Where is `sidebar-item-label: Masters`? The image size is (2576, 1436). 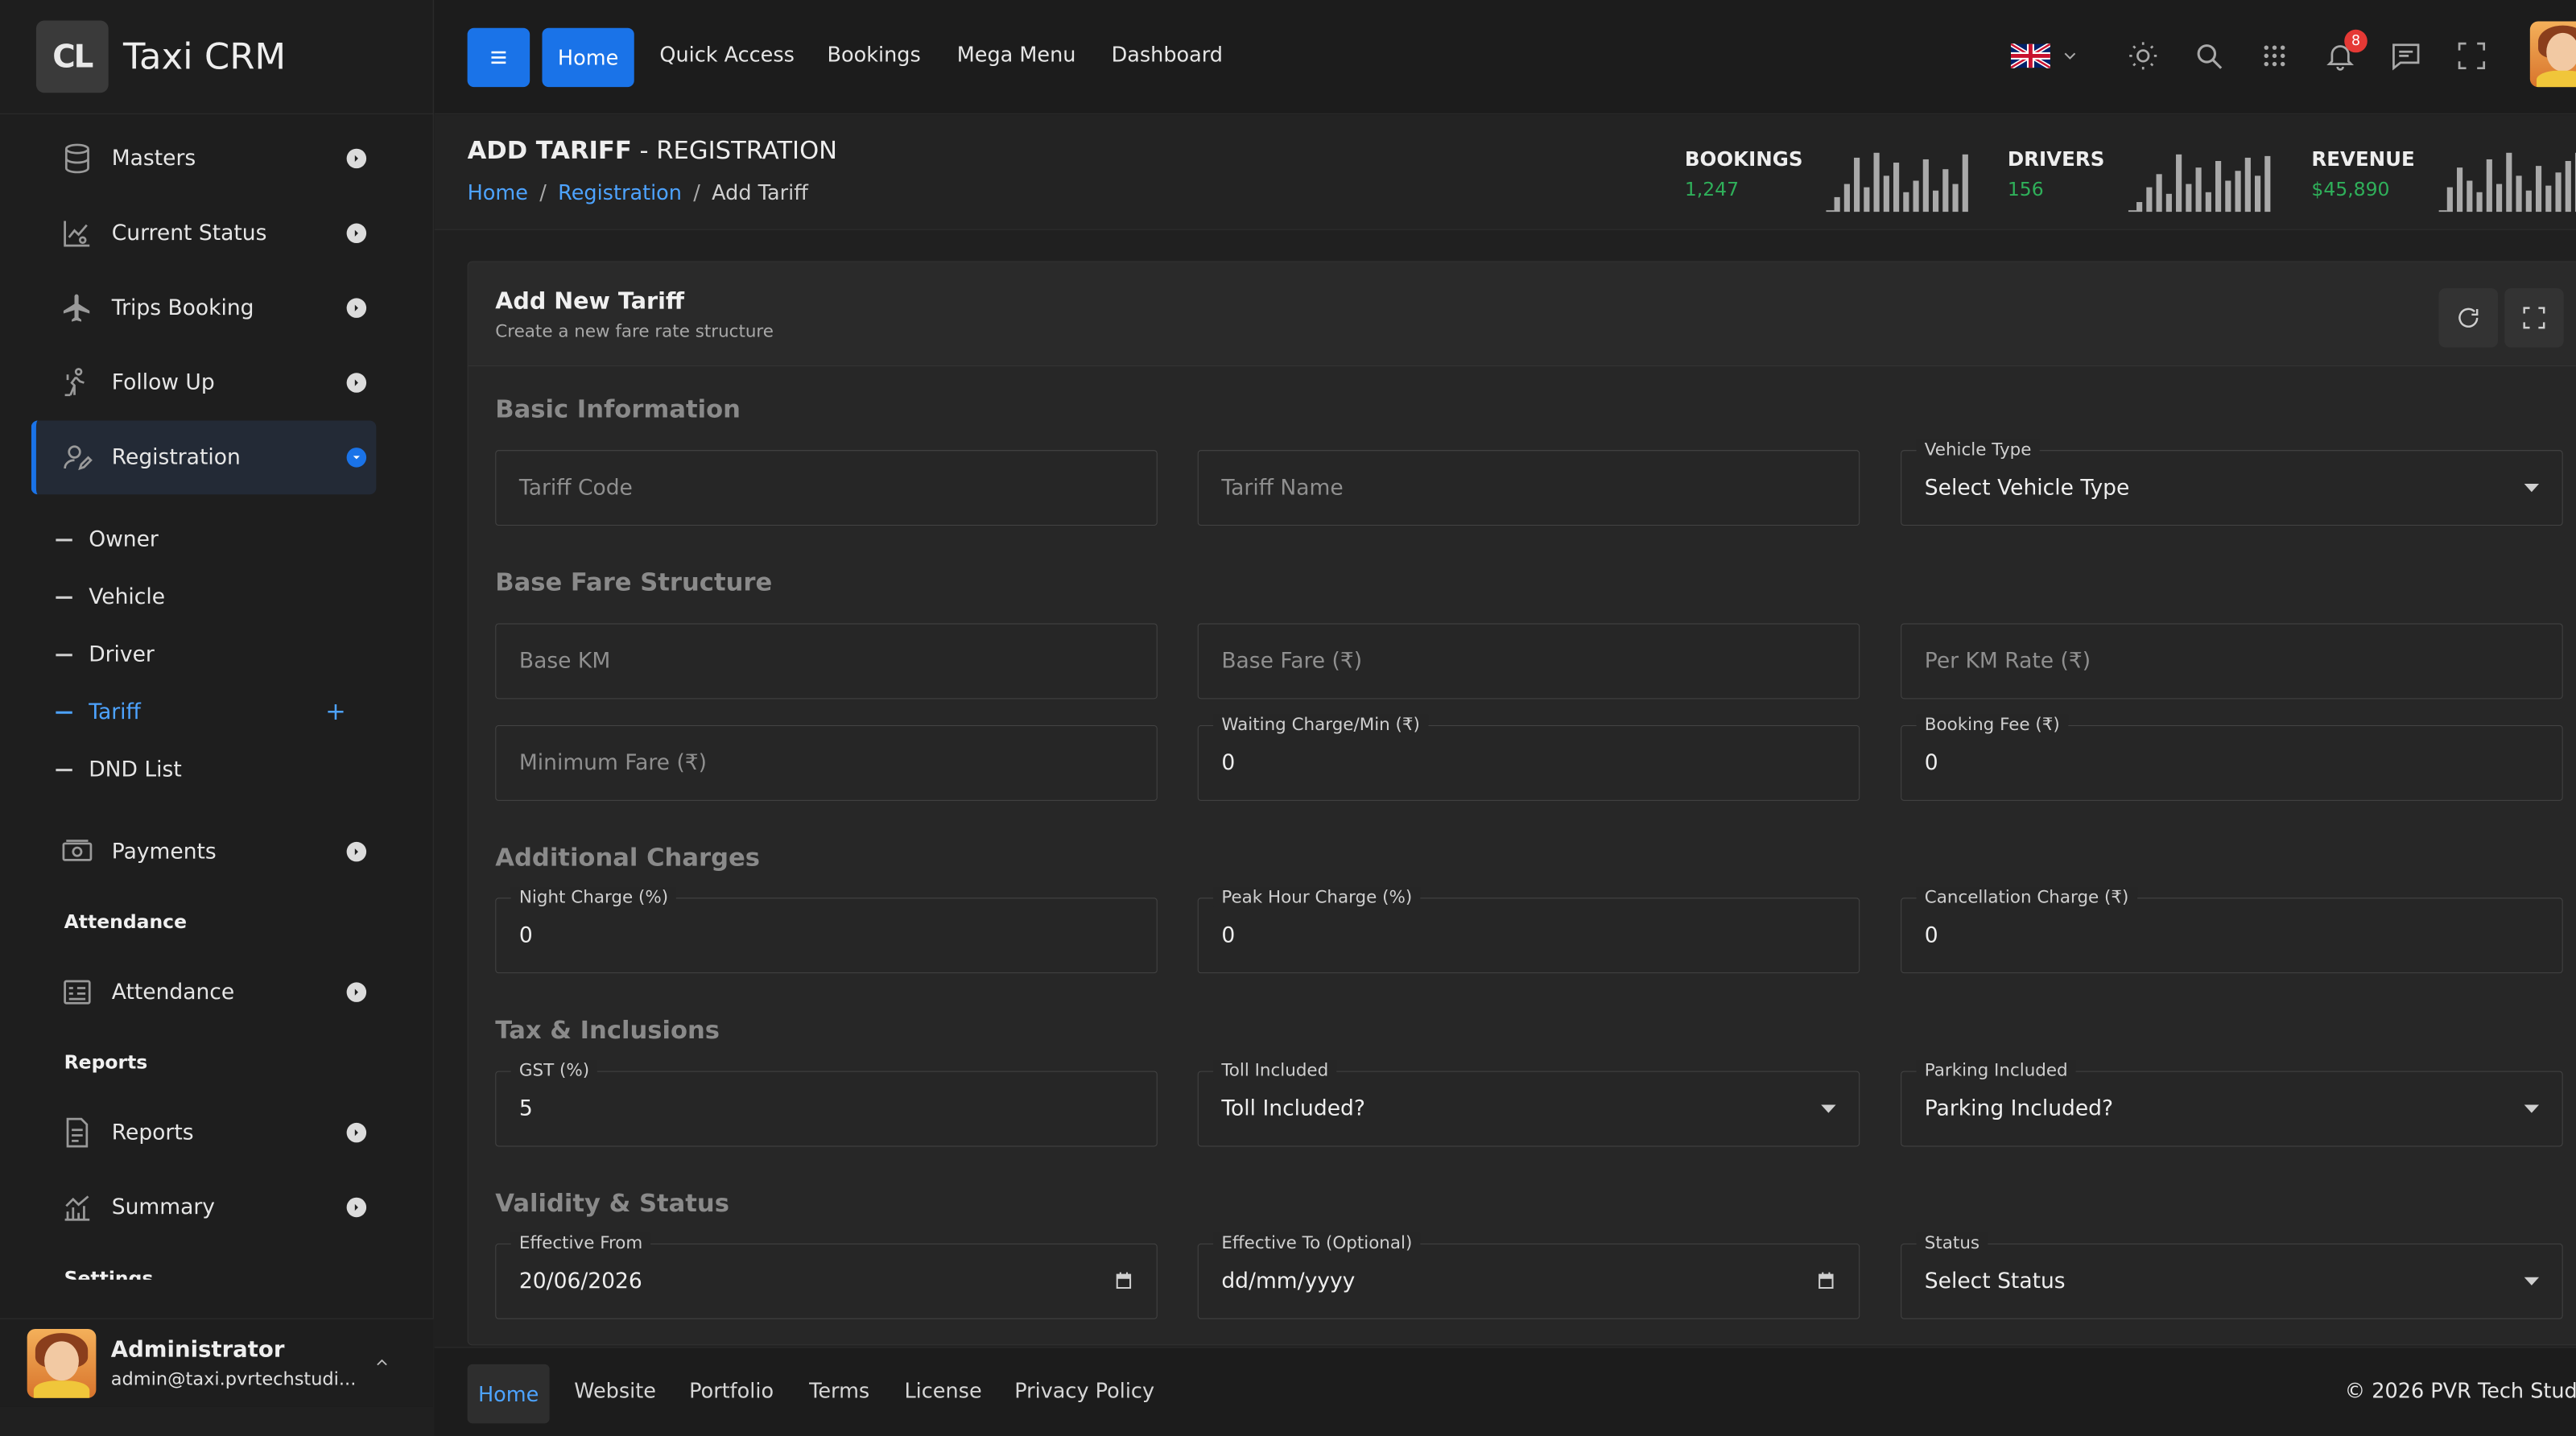
sidebar-item-label: Masters is located at coordinates (153, 158).